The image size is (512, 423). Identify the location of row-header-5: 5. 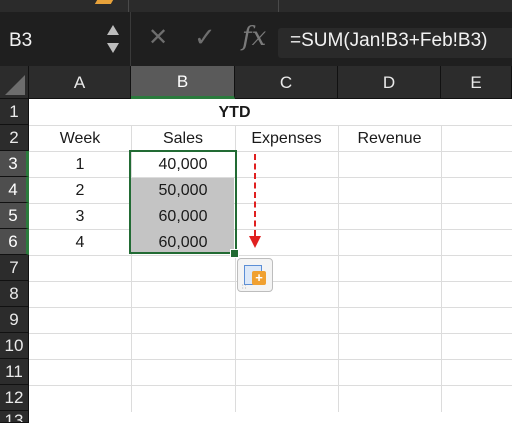
(14, 216).